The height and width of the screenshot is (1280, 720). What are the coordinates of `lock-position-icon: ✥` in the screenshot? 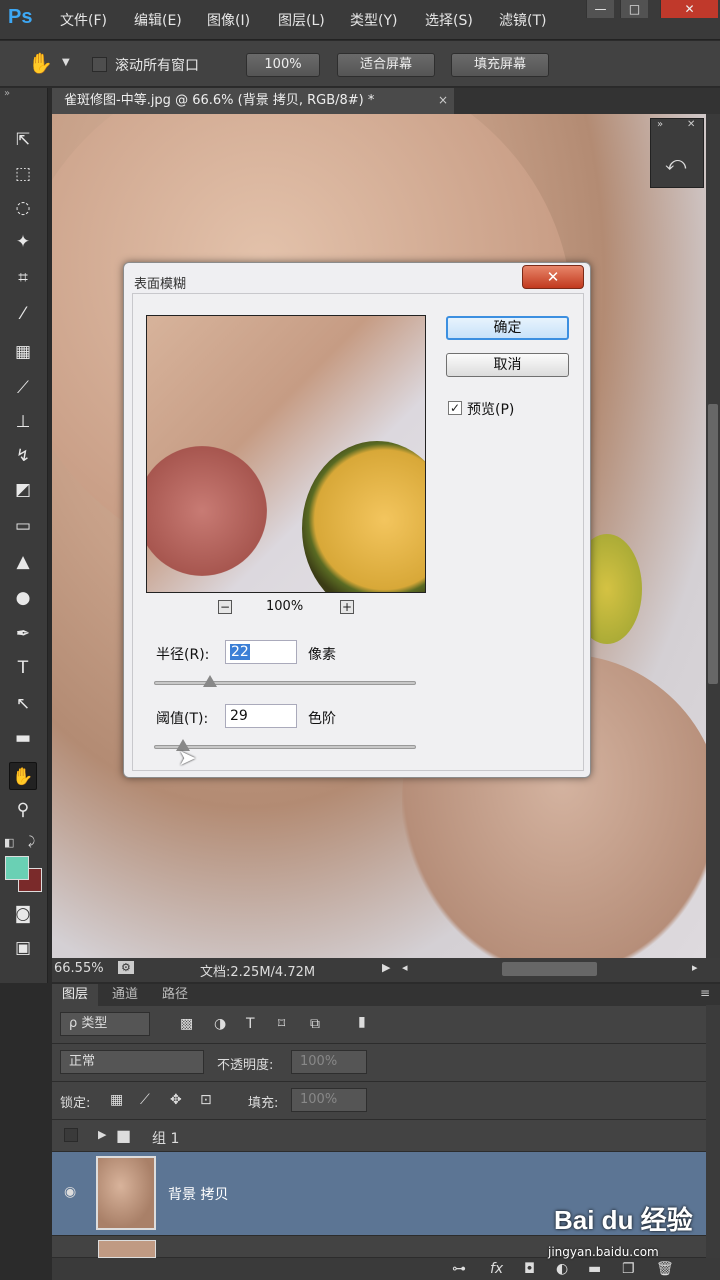 It's located at (176, 1100).